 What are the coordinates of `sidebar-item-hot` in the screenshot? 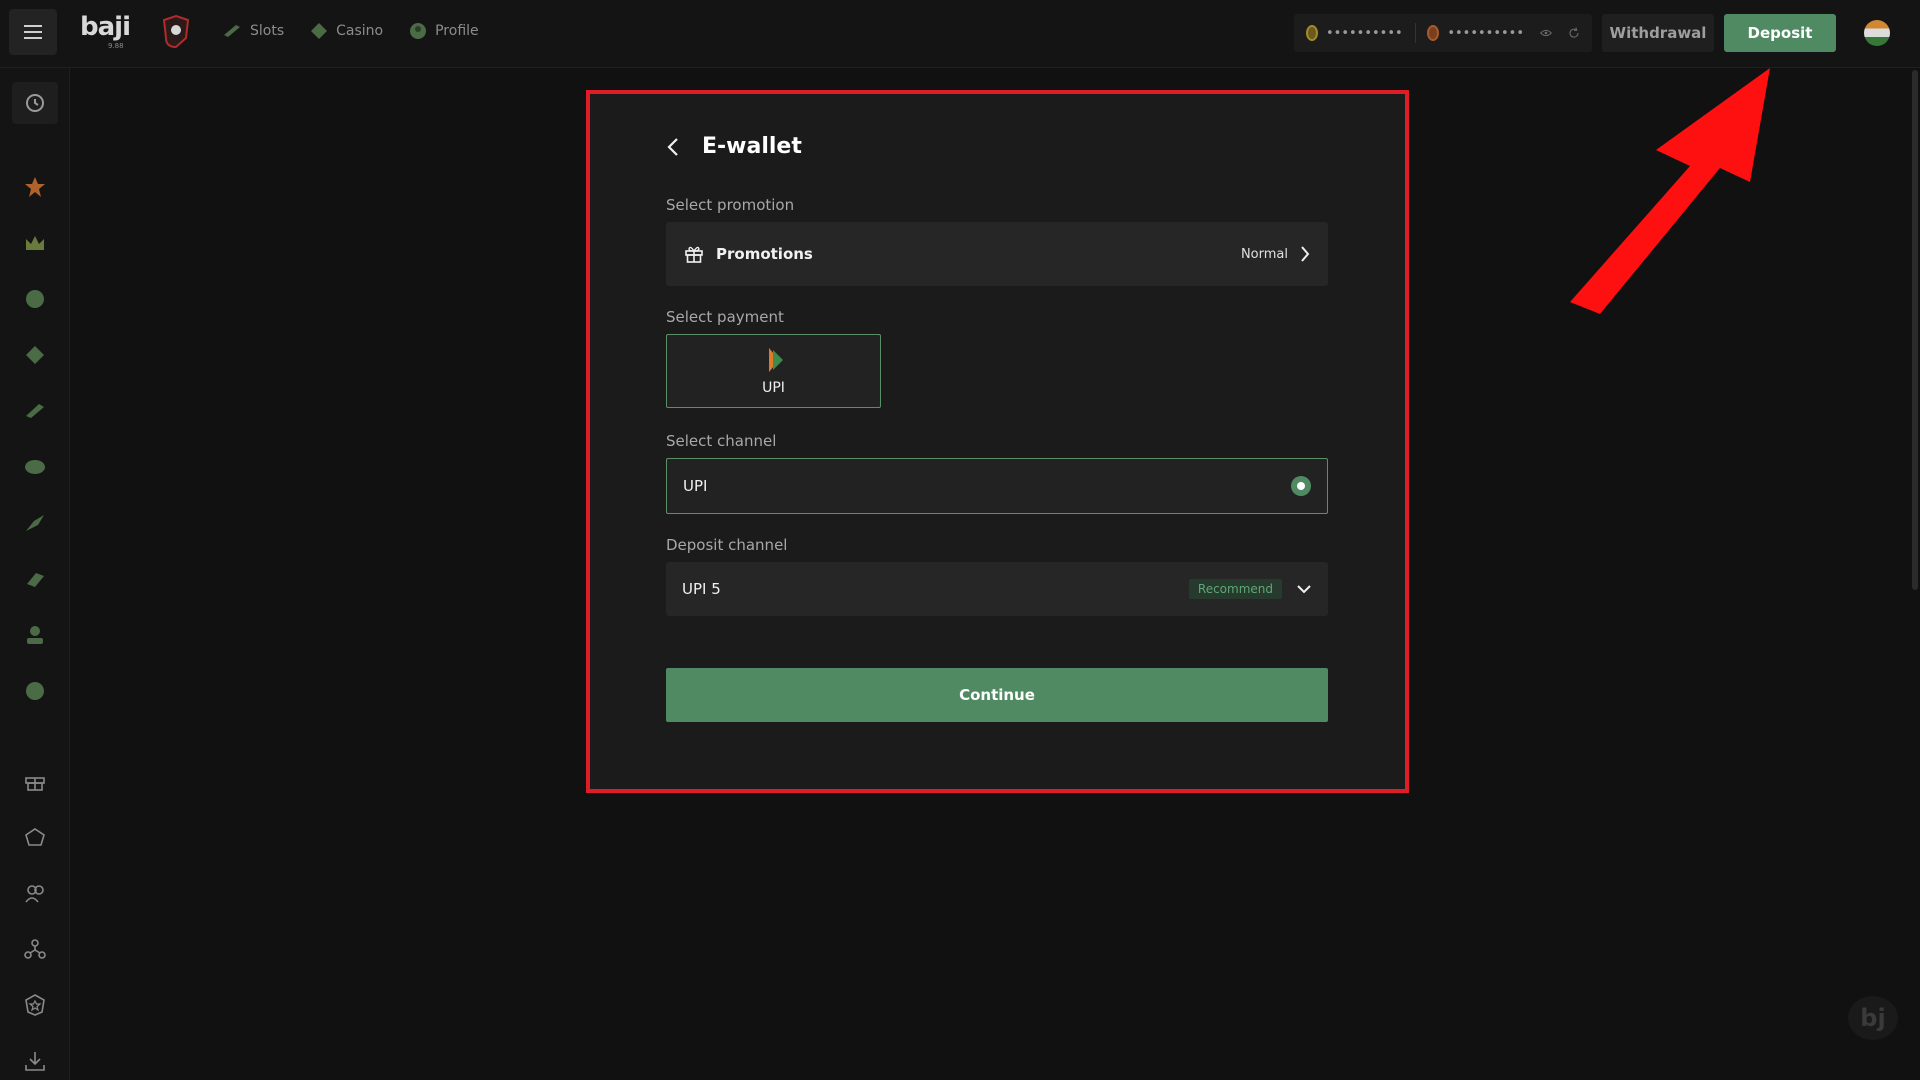 It's located at (35, 187).